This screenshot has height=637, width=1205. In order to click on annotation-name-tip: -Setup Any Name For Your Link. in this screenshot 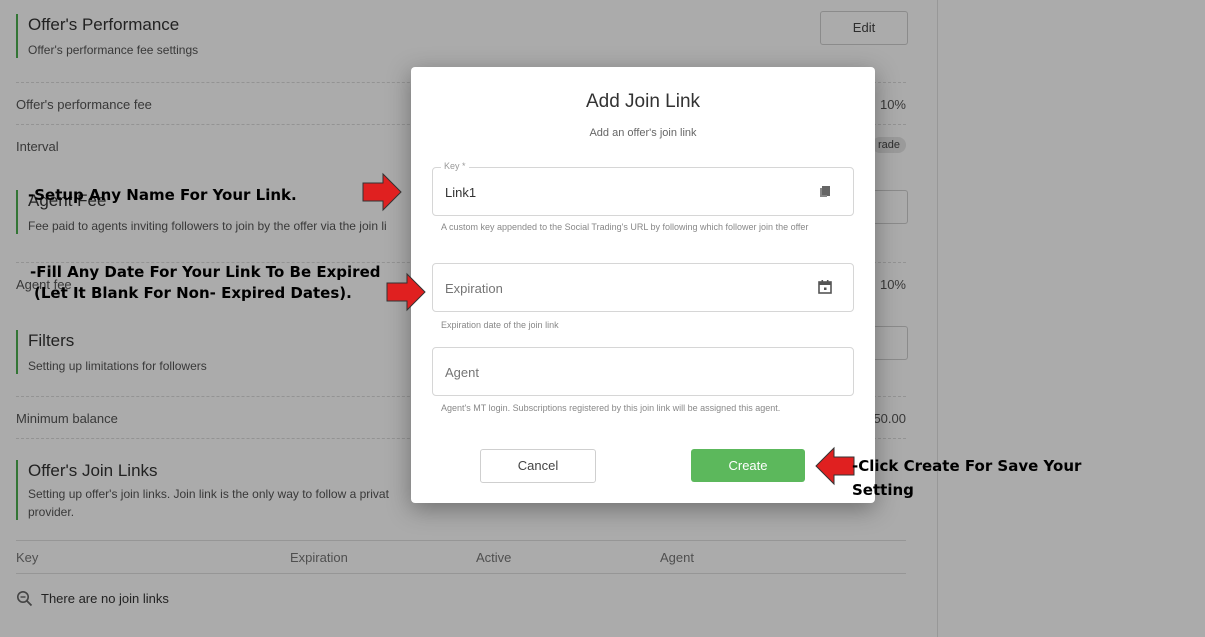, I will do `click(162, 195)`.